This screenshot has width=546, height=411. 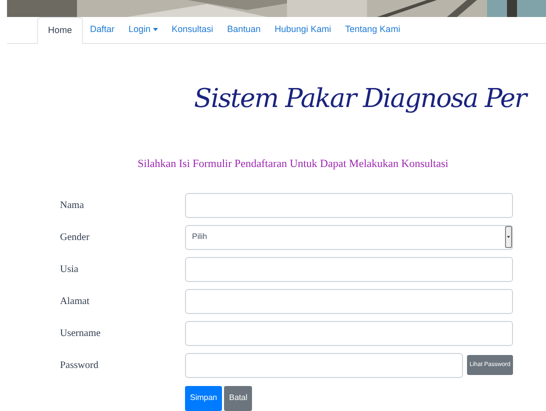 I want to click on nav-tab: Daftar, so click(x=102, y=29).